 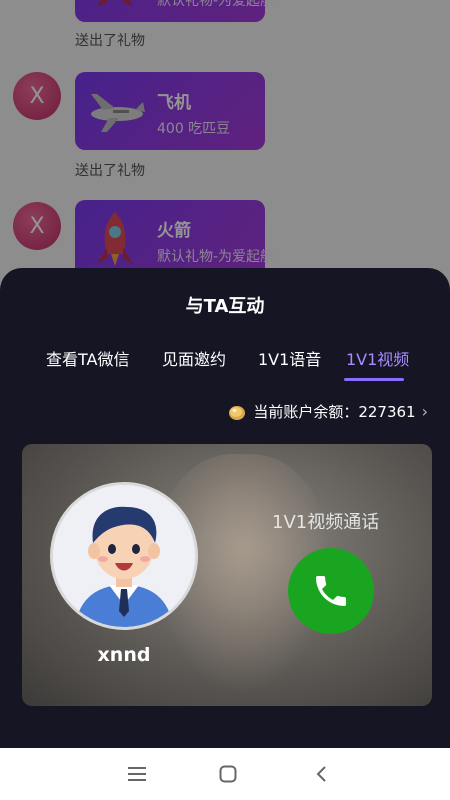 I want to click on account-balance: 当前账户余额：227361 ›, so click(x=327, y=411).